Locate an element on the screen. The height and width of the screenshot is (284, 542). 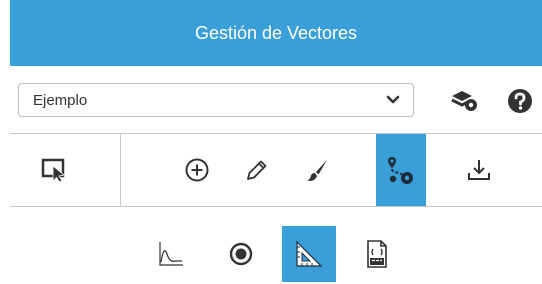
help-icon is located at coordinates (520, 101).